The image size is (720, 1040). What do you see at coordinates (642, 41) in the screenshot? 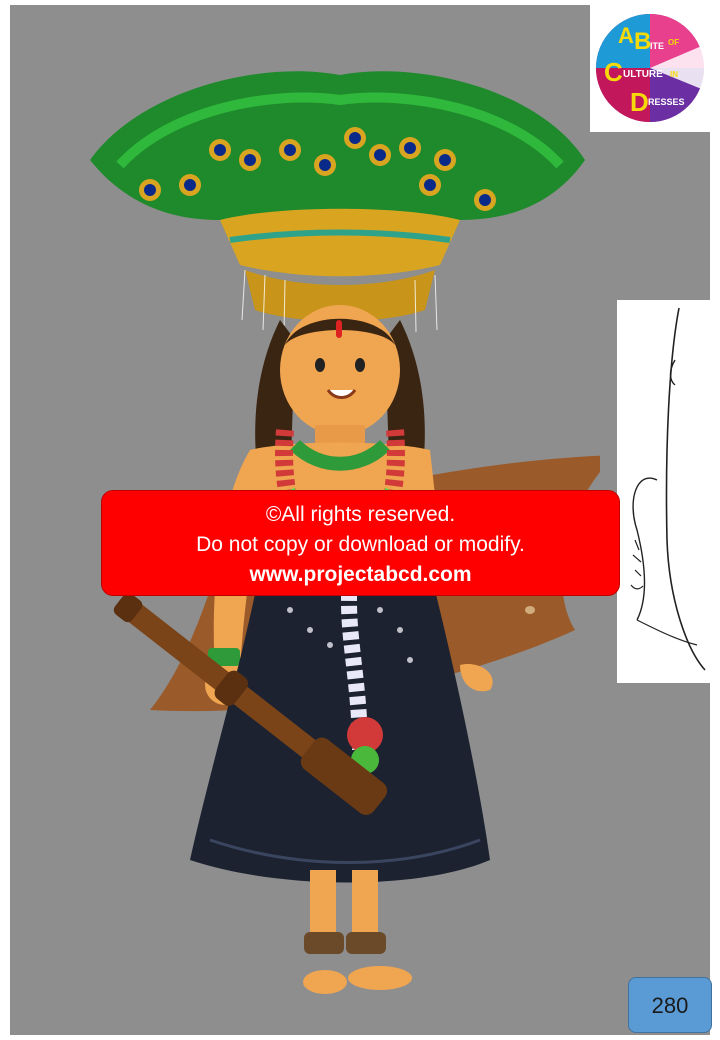
I see `svg-text: B` at bounding box center [642, 41].